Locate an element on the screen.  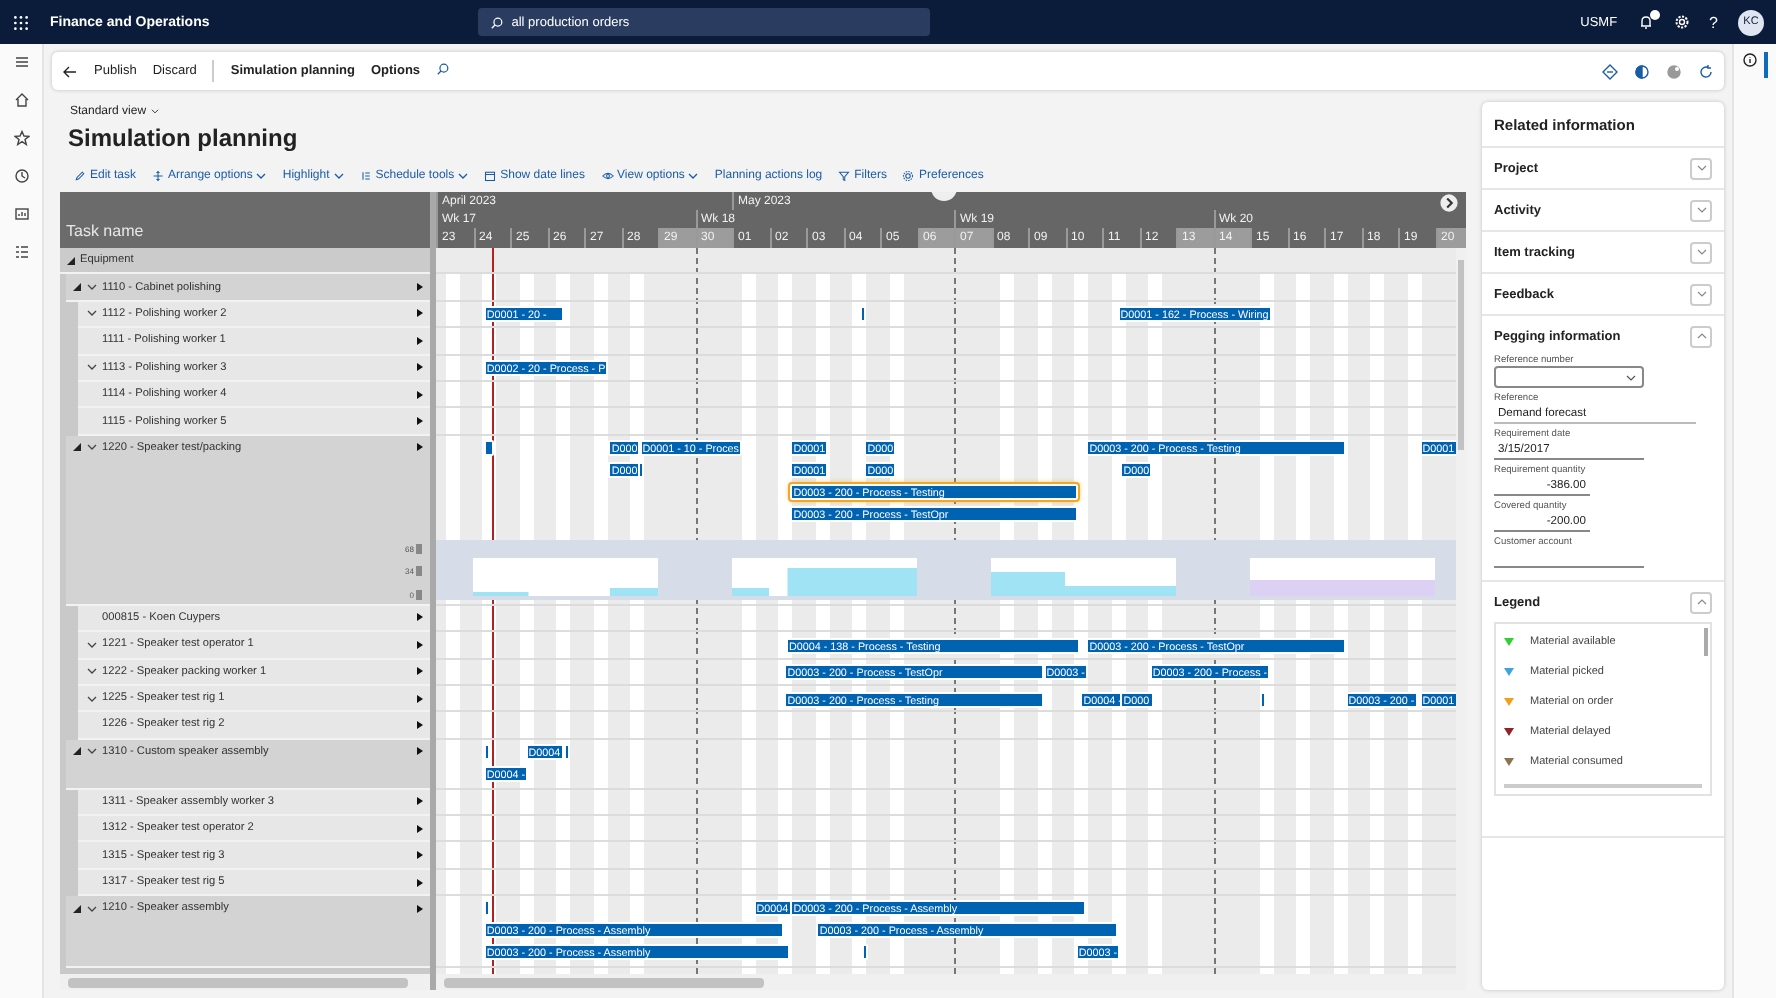
calendar-icon is located at coordinates (490, 176).